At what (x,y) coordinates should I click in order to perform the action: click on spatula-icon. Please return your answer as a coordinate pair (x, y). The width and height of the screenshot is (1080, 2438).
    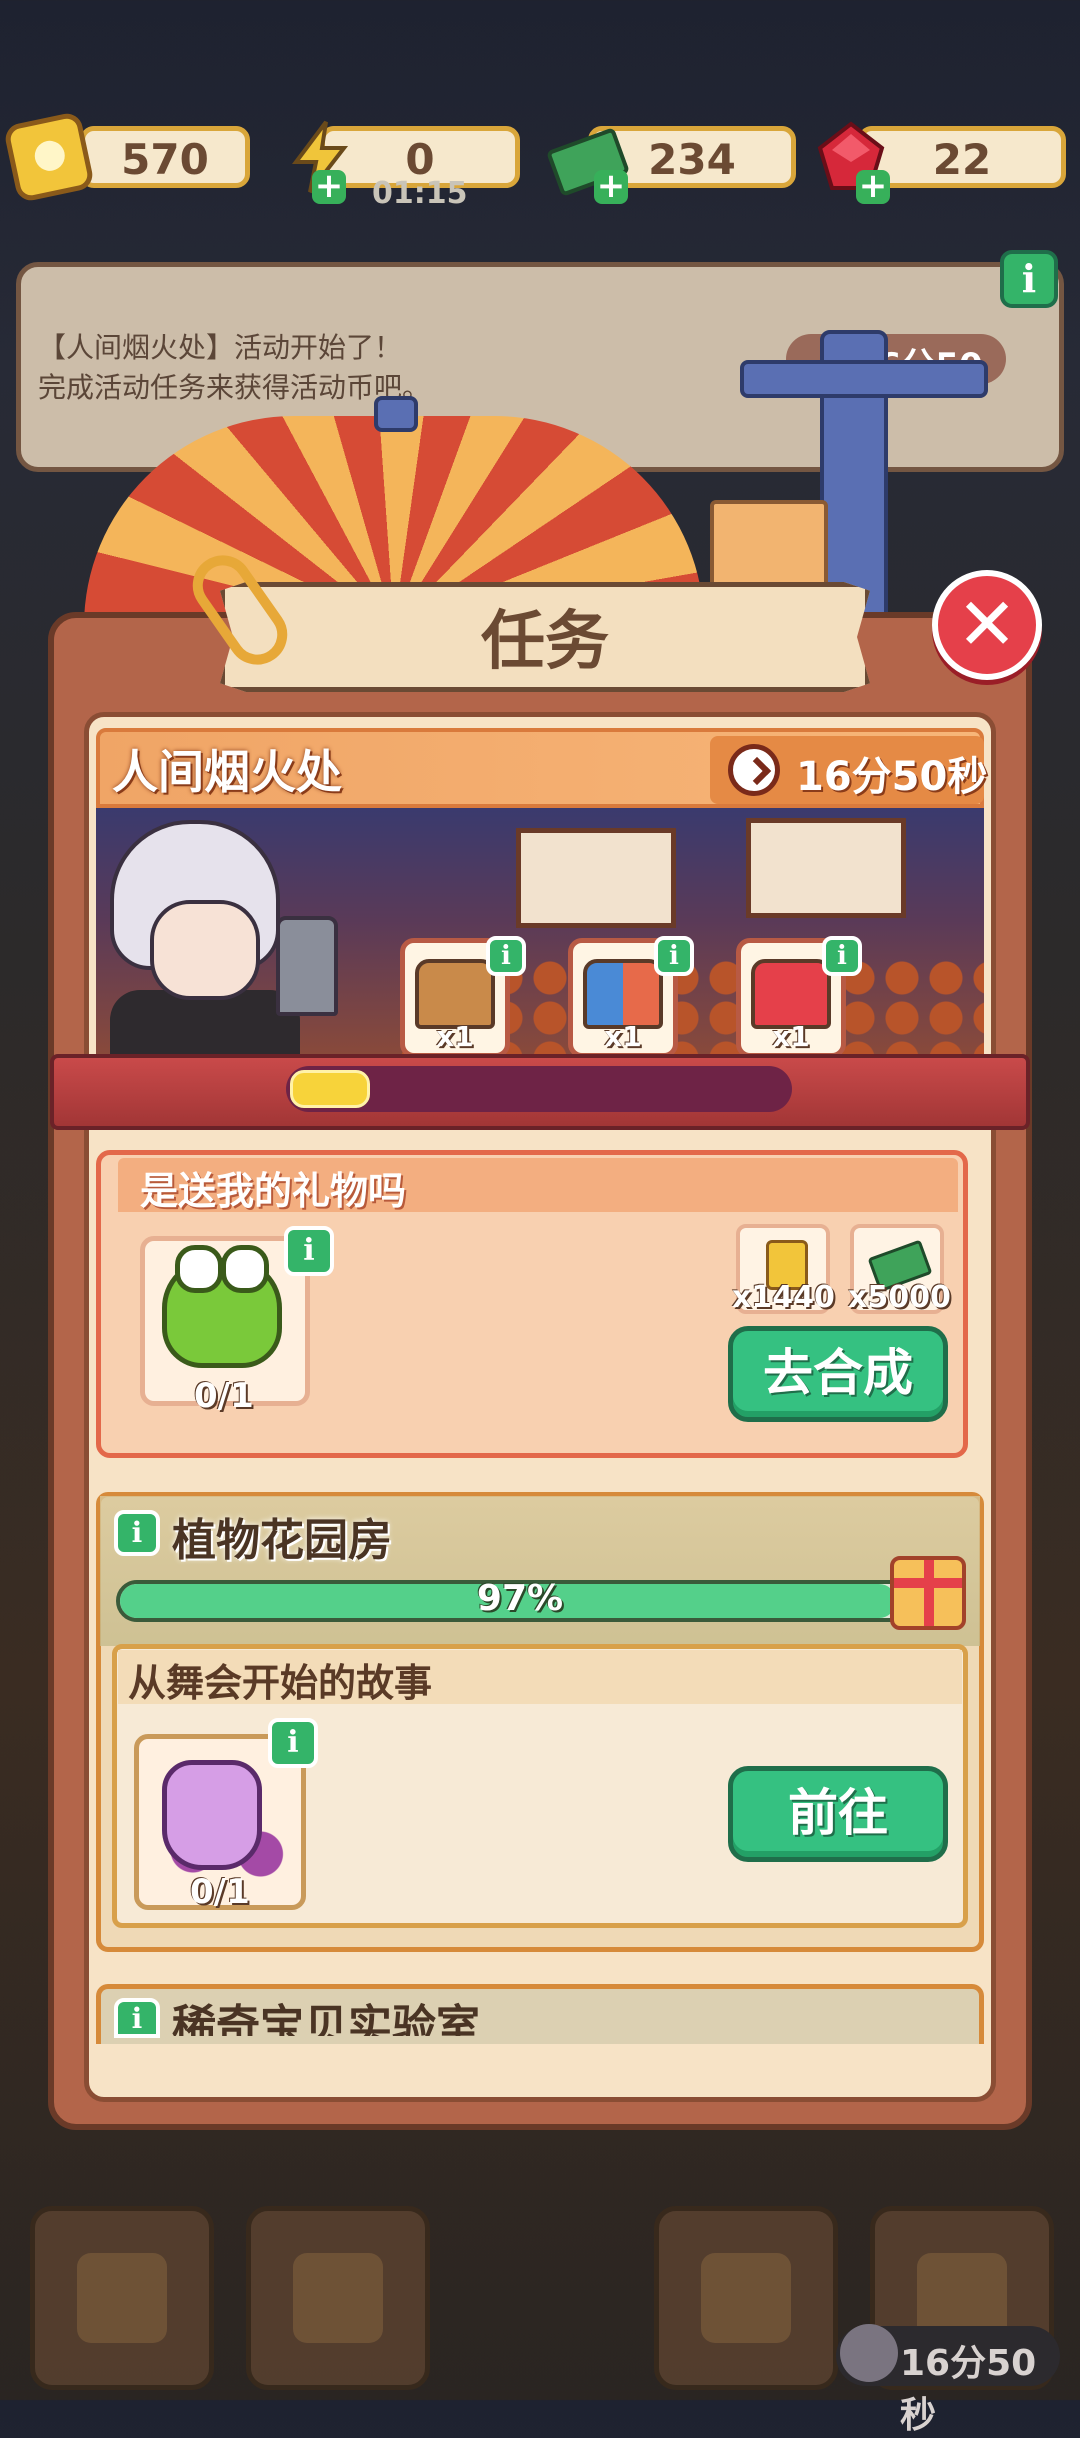
    Looking at the image, I should click on (307, 966).